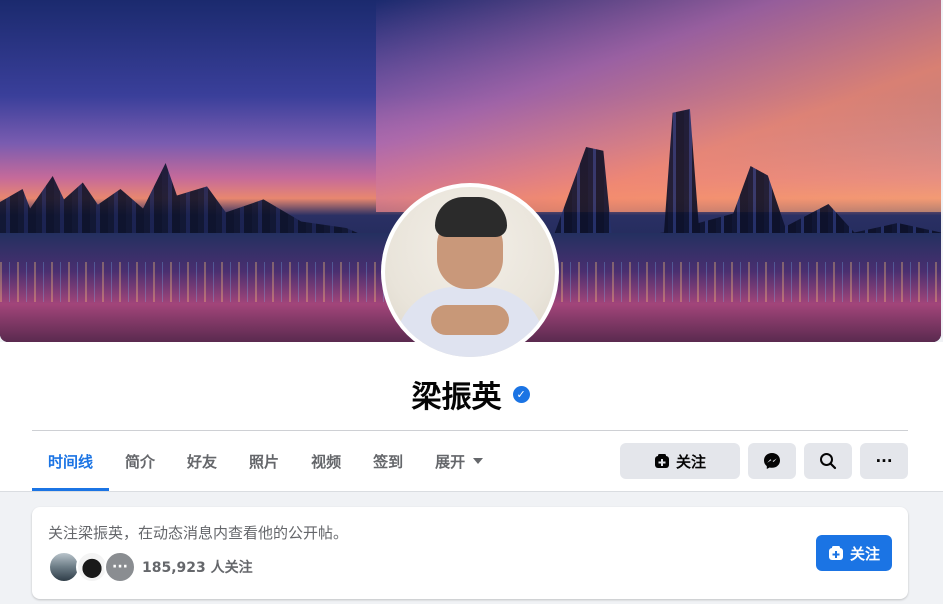 Image resolution: width=943 pixels, height=604 pixels. I want to click on followers-count: 185,923 人关注, so click(197, 568).